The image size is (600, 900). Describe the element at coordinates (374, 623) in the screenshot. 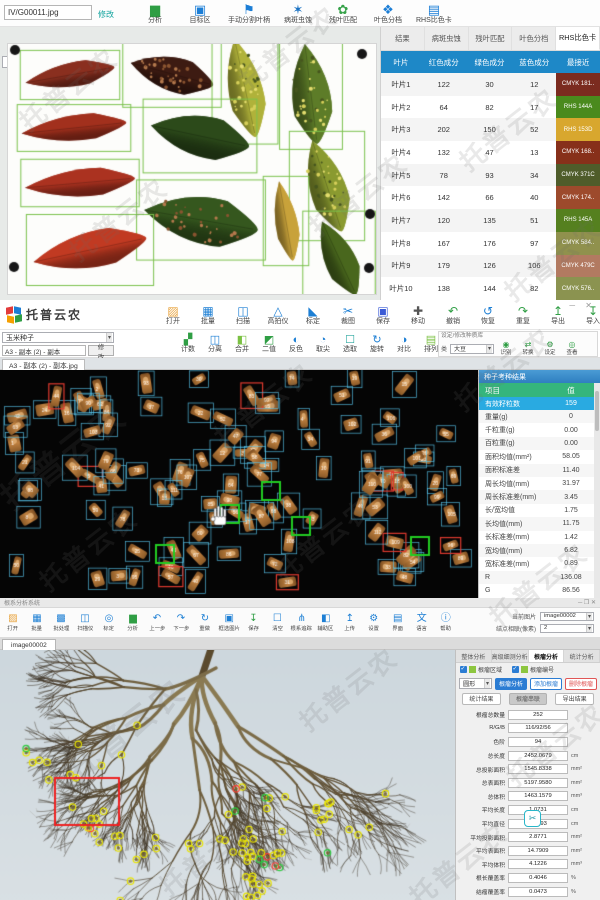

I see `toolbar-button: ⚙ 设置` at that location.